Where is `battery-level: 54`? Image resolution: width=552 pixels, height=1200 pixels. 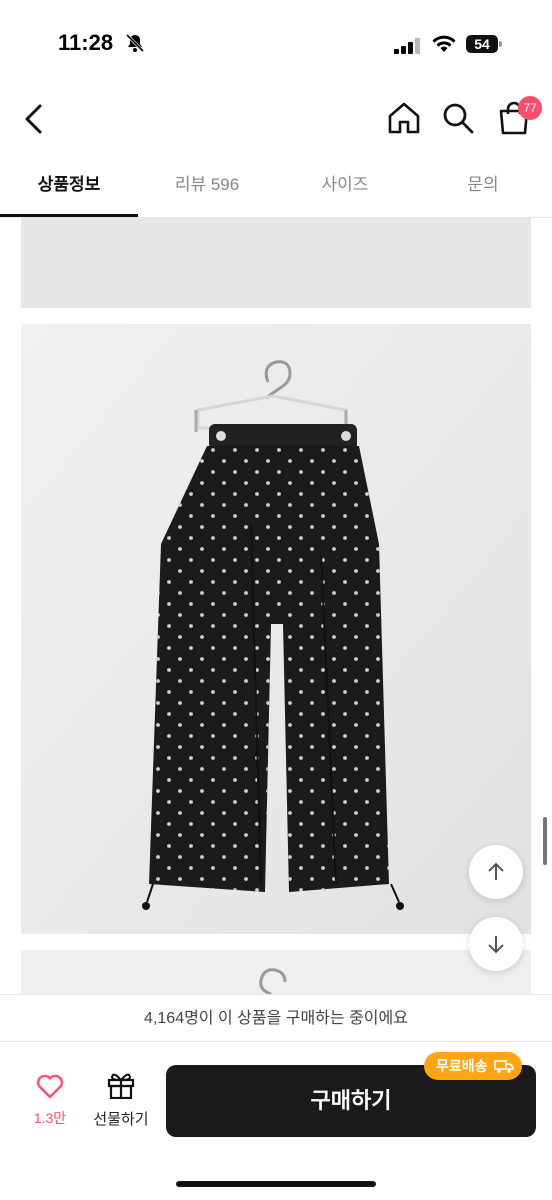 battery-level: 54 is located at coordinates (482, 44).